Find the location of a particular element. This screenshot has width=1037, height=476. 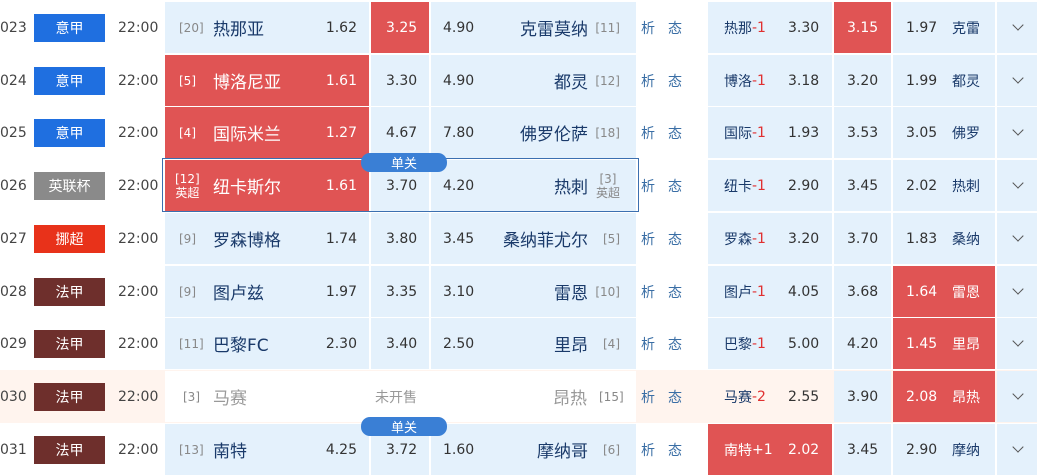

home-win-option: [4] 国际米兰 1.27 is located at coordinates (267, 132).